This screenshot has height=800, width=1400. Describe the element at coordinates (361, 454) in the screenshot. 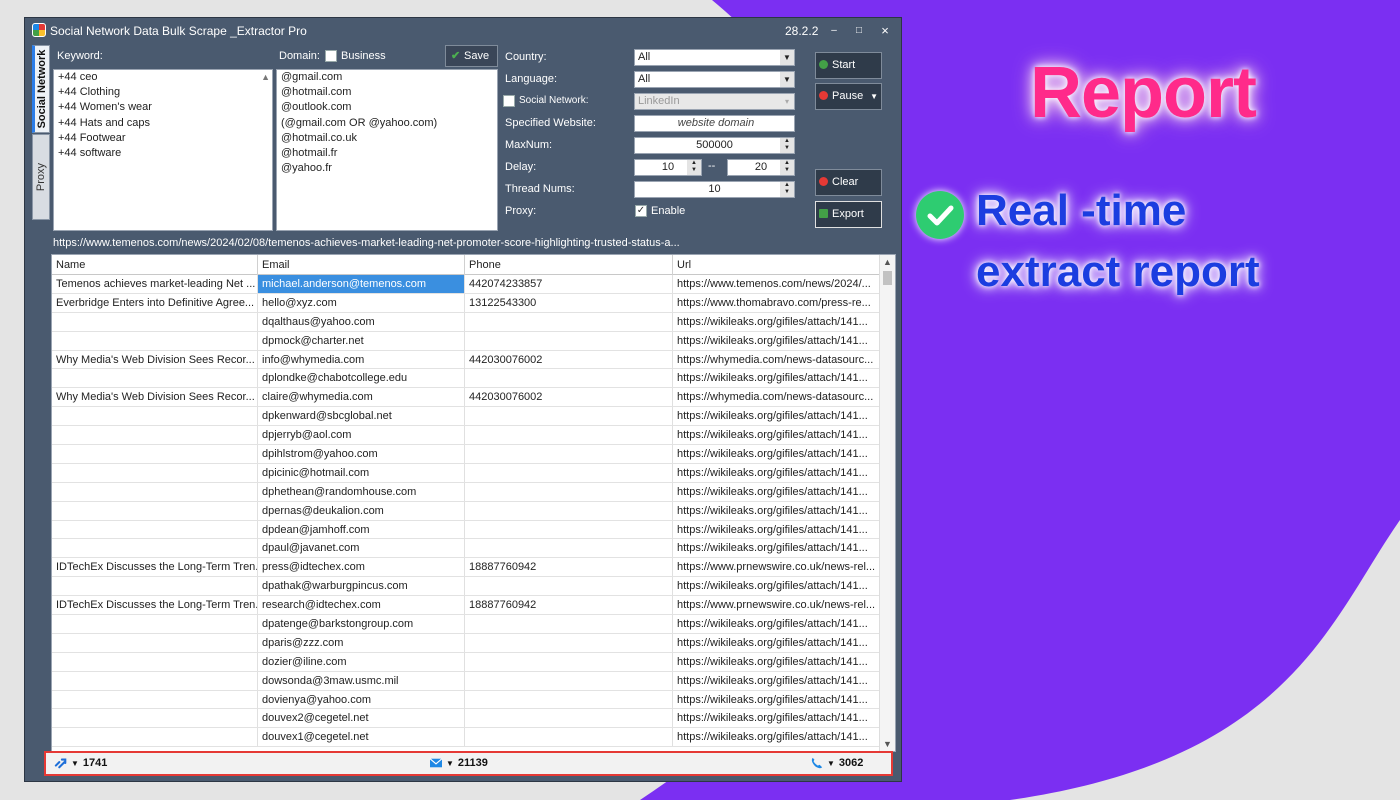

I see `table-cell-email: dpihlstrom@yahoo.com` at that location.